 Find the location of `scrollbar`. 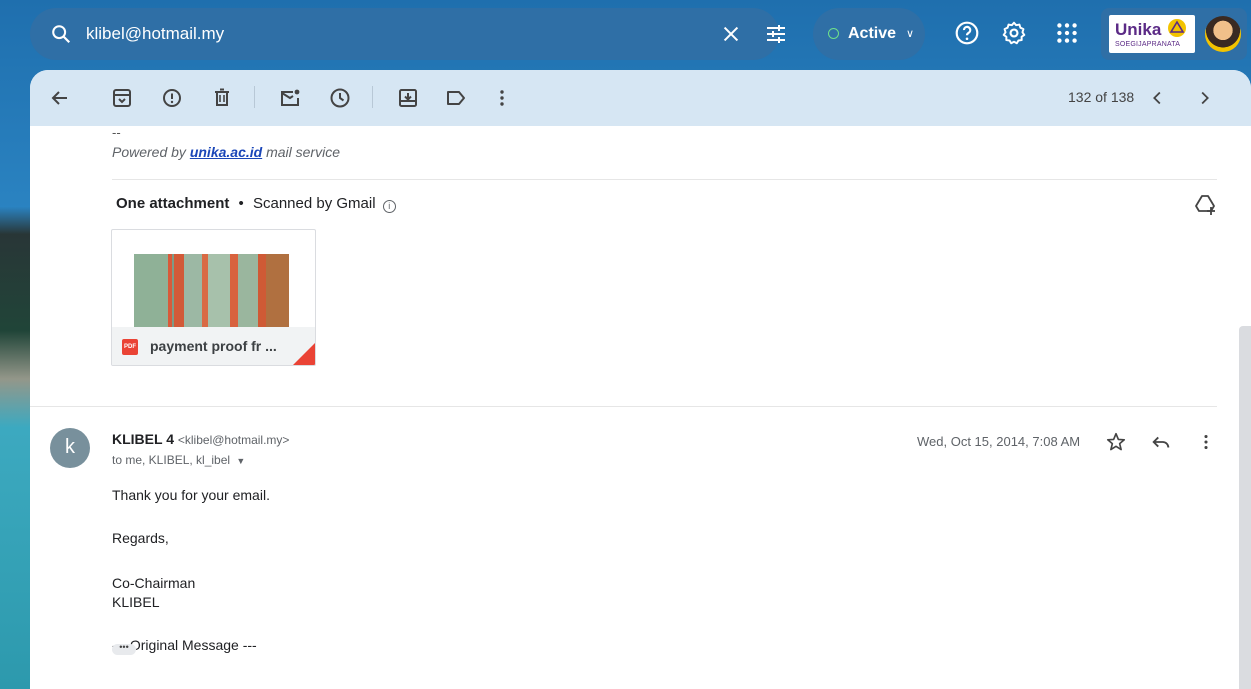

scrollbar is located at coordinates (1245, 507).